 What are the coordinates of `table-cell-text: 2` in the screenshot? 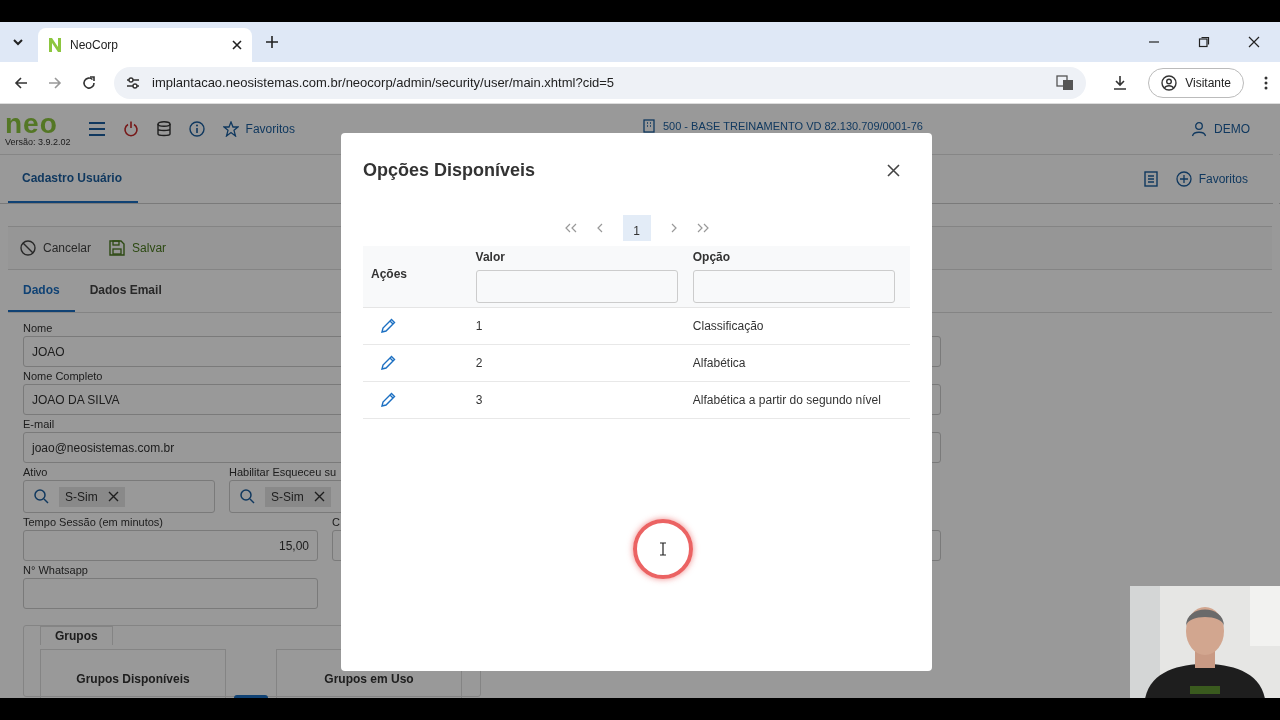 It's located at (479, 363).